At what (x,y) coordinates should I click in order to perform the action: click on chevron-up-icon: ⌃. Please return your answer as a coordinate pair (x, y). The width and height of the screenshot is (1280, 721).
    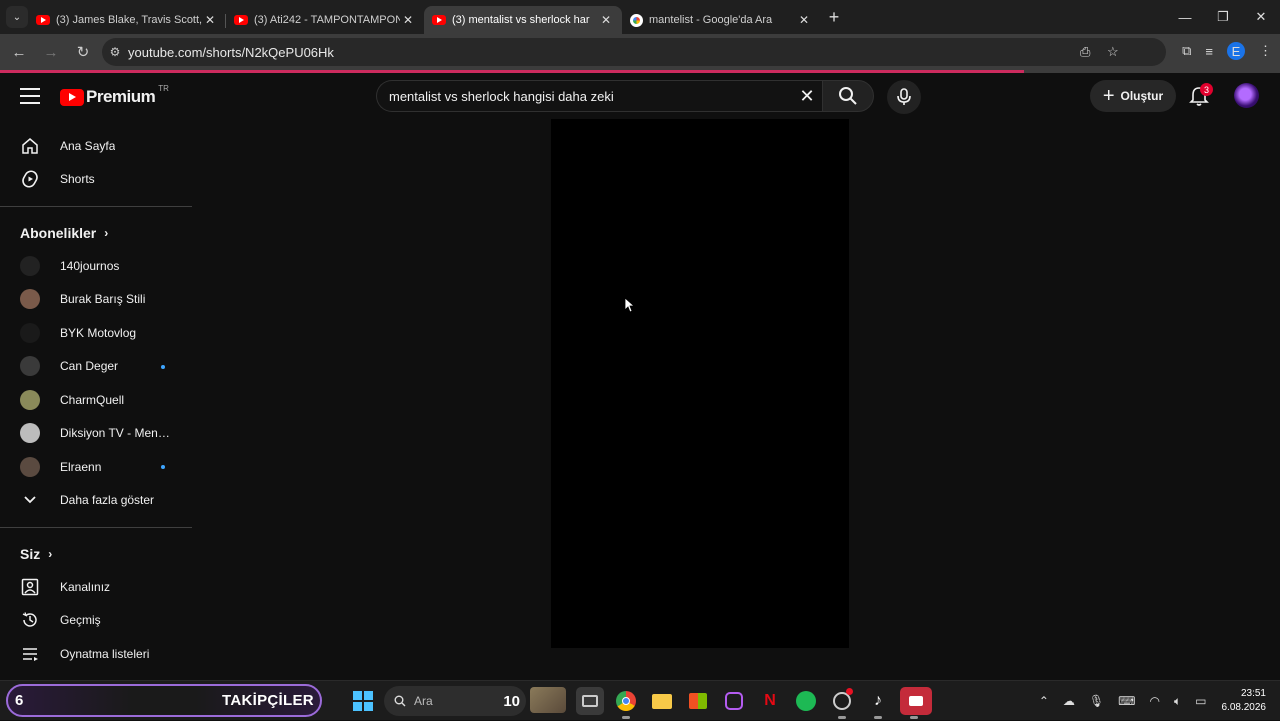
    Looking at the image, I should click on (1044, 701).